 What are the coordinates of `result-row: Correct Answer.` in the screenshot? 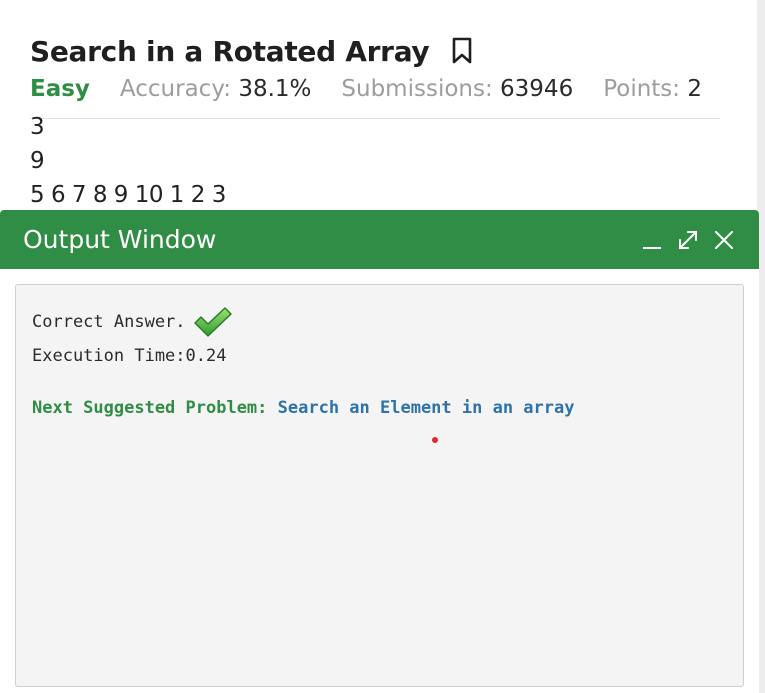 It's located at (379, 322).